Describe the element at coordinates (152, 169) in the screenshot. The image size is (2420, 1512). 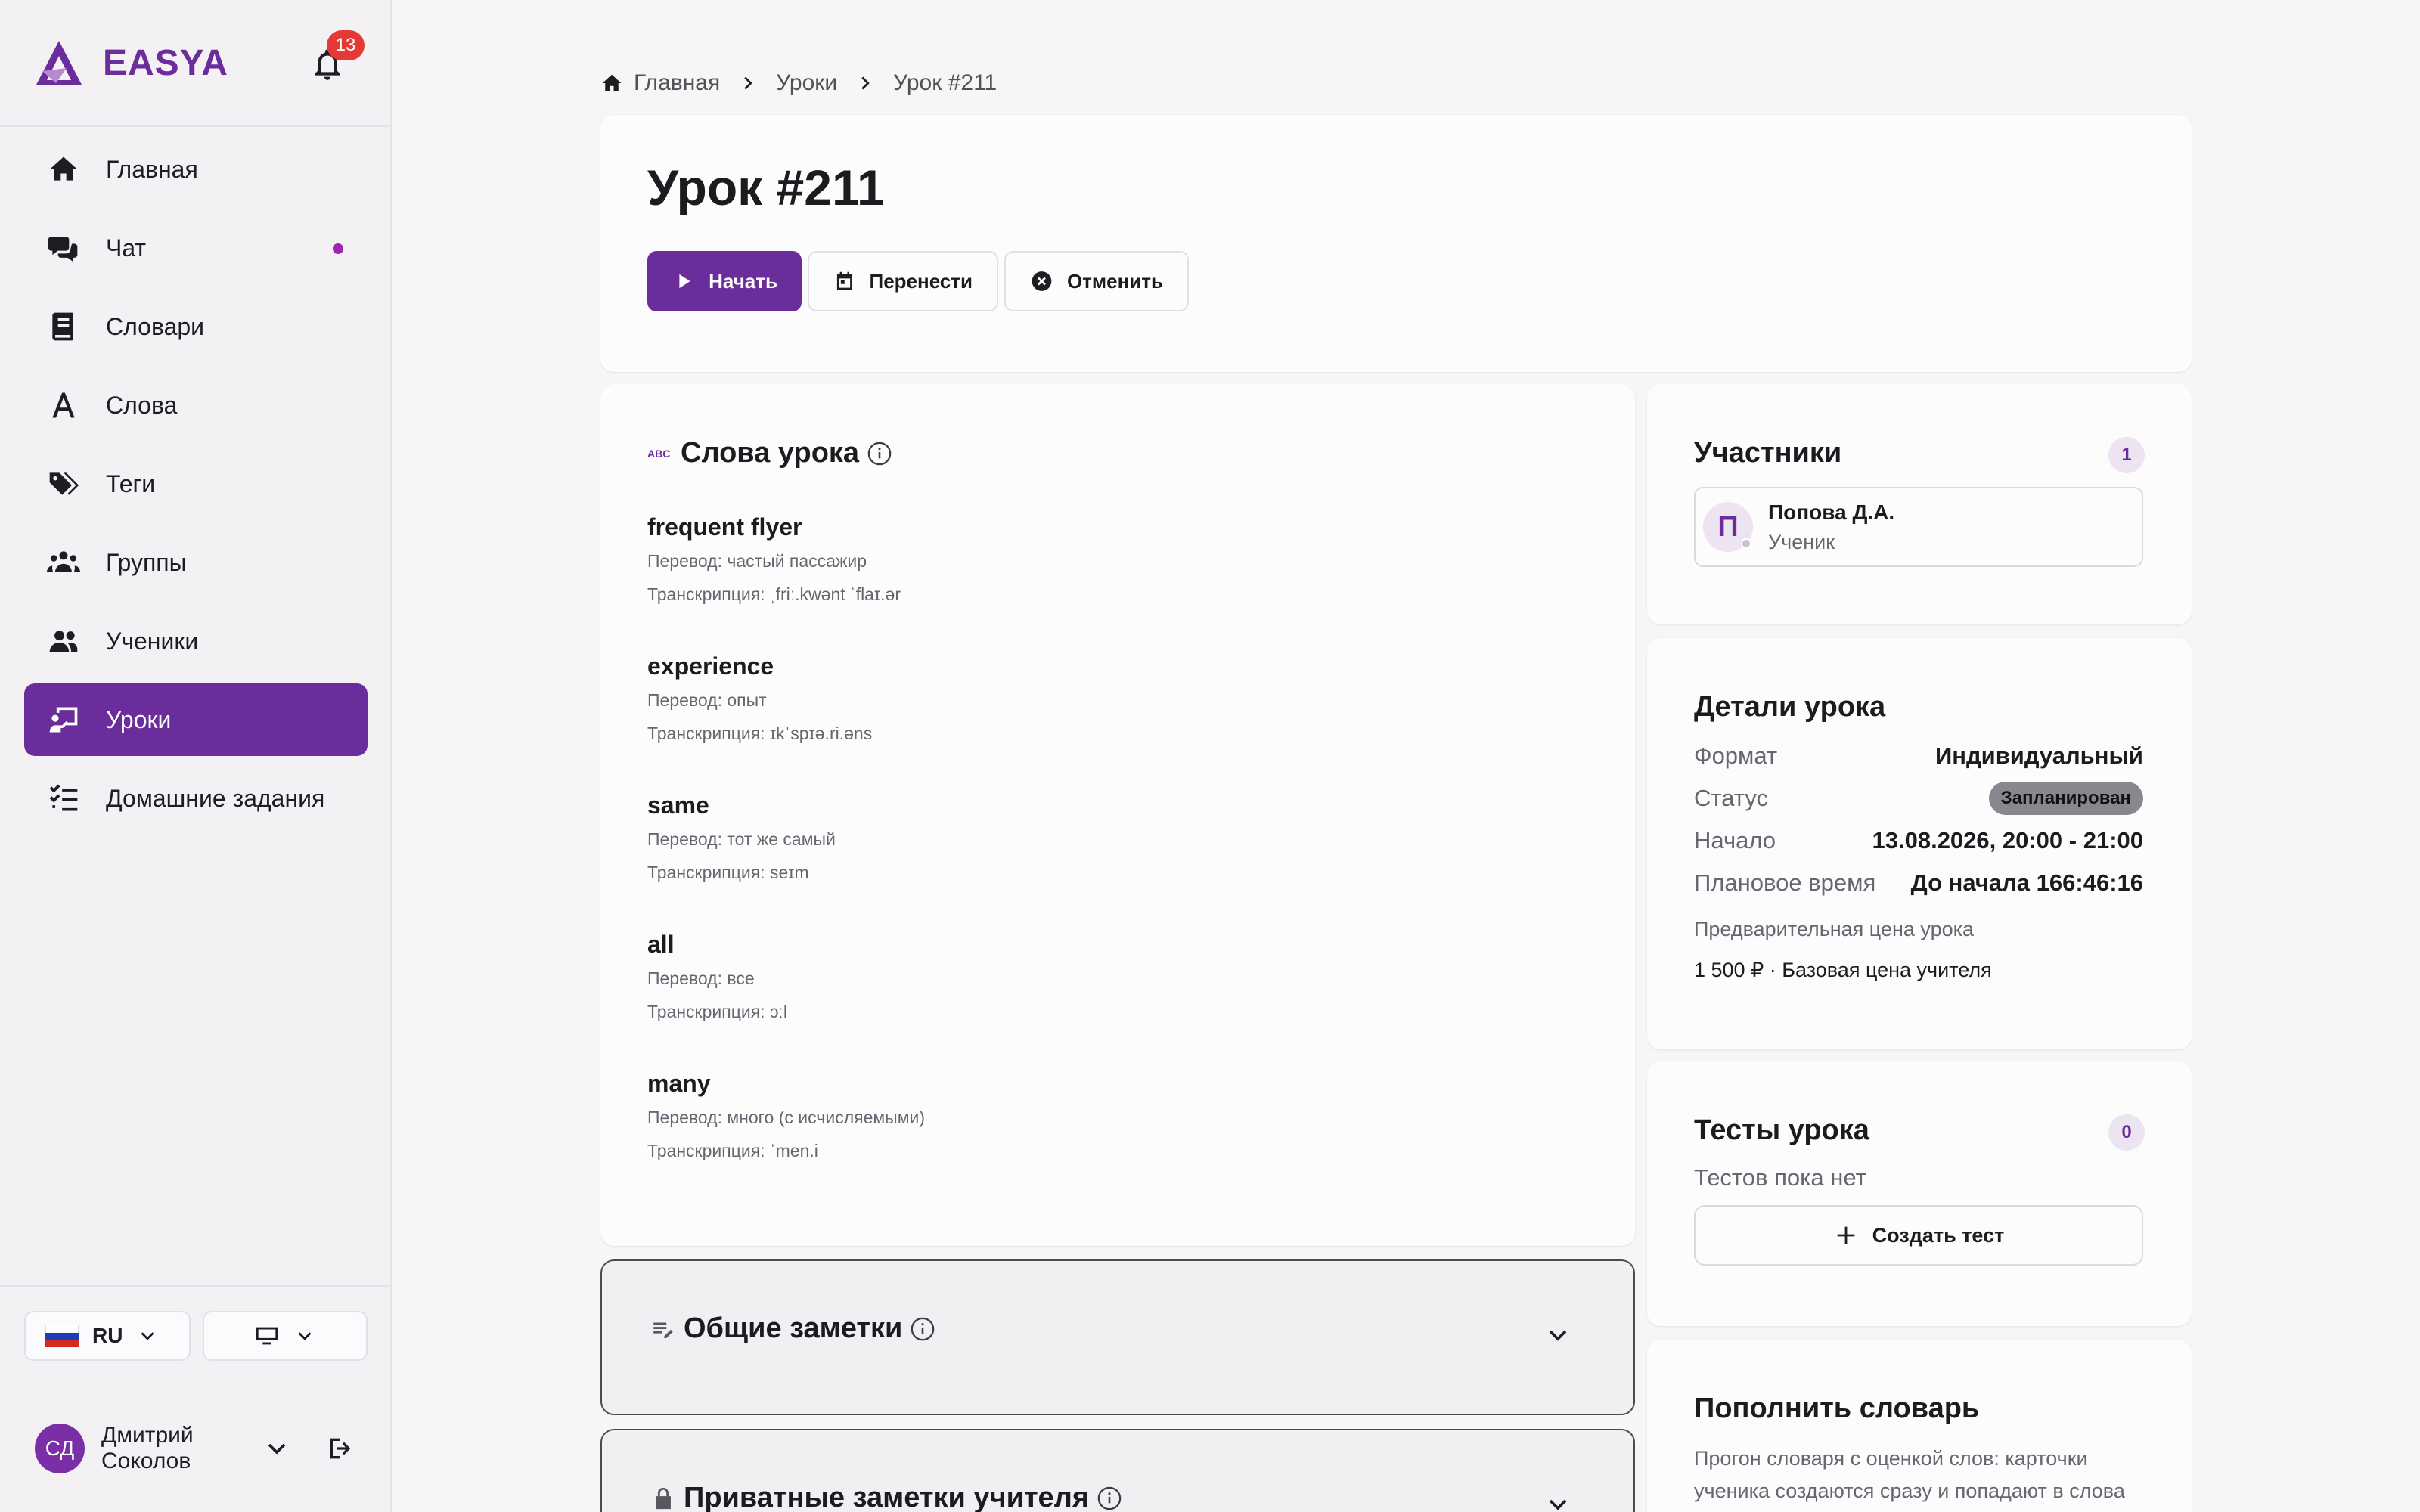
I see `sidebar-item-label: Главная` at that location.